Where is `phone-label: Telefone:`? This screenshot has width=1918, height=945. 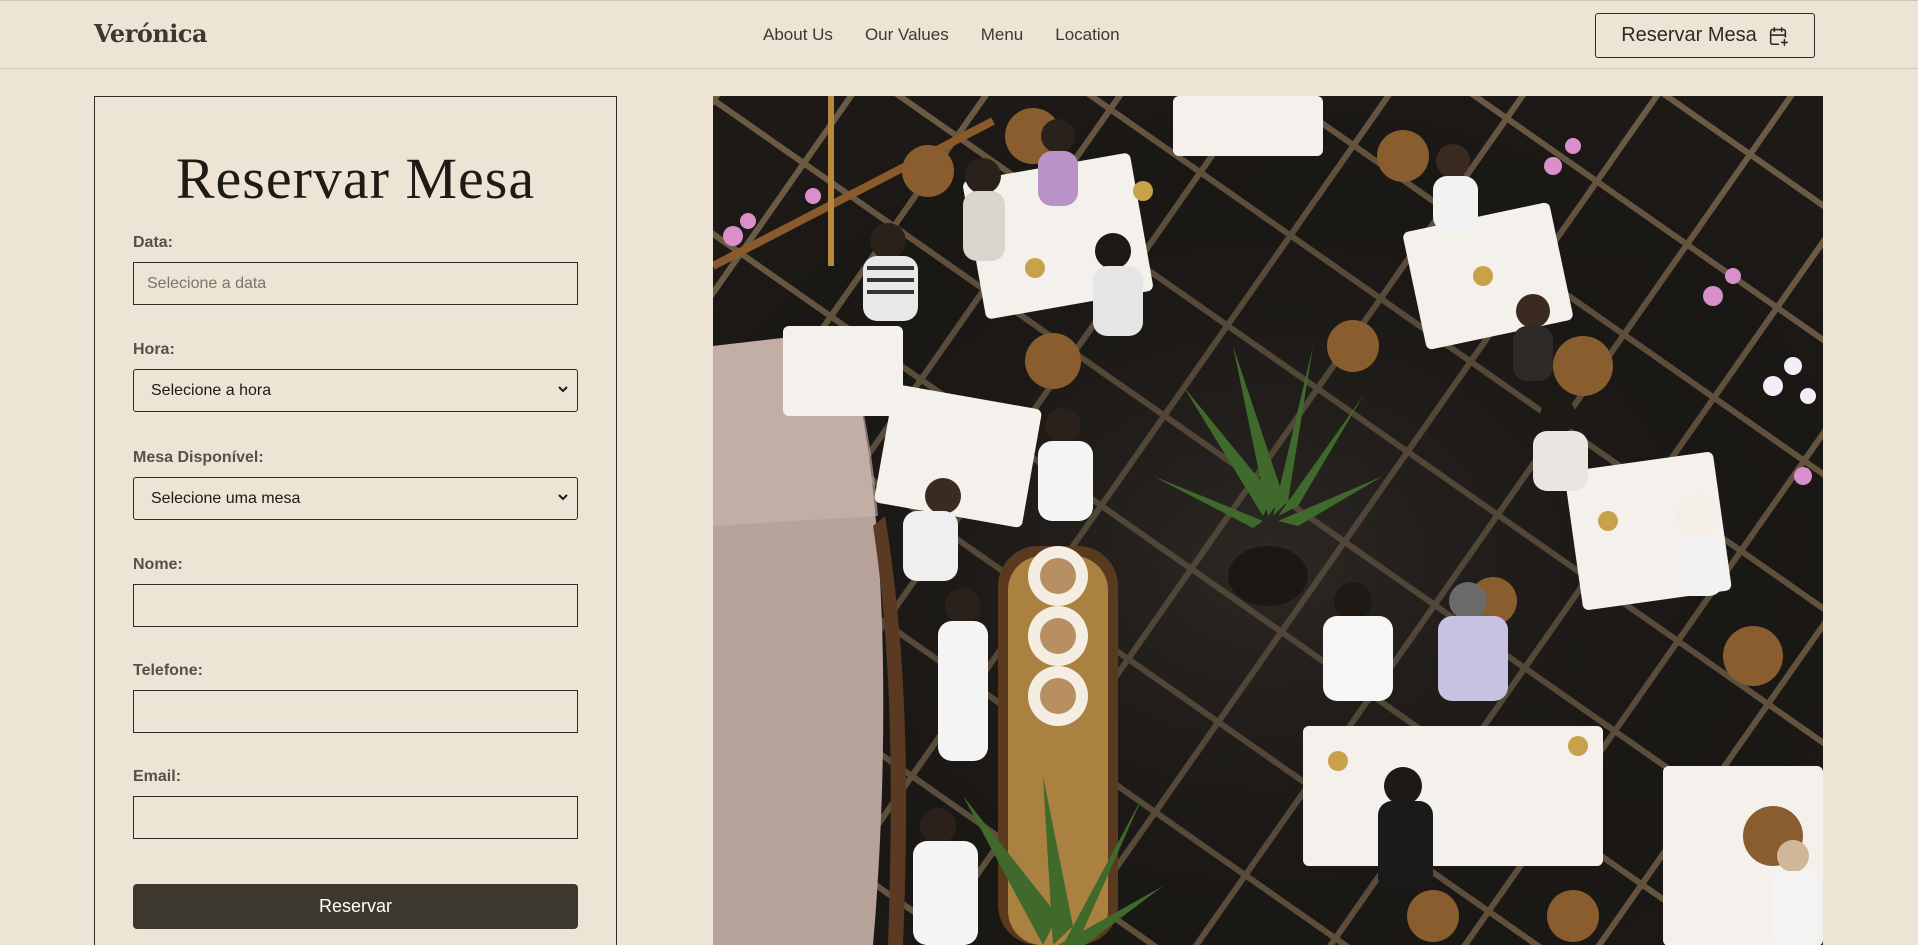
phone-label: Telefone: is located at coordinates (168, 670).